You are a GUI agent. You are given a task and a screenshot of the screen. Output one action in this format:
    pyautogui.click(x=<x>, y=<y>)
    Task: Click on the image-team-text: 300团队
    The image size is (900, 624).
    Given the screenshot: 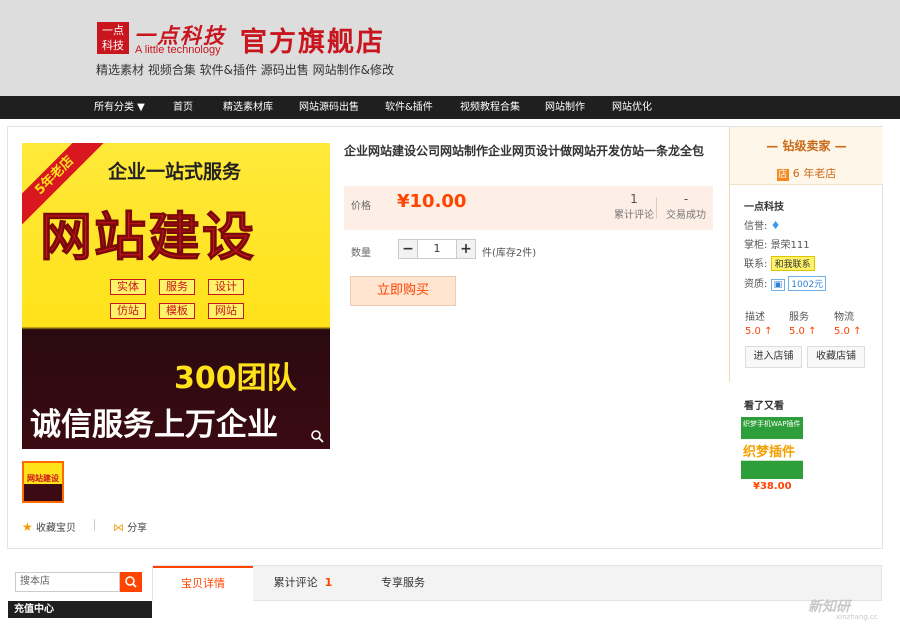 What is the action you would take?
    pyautogui.click(x=235, y=378)
    